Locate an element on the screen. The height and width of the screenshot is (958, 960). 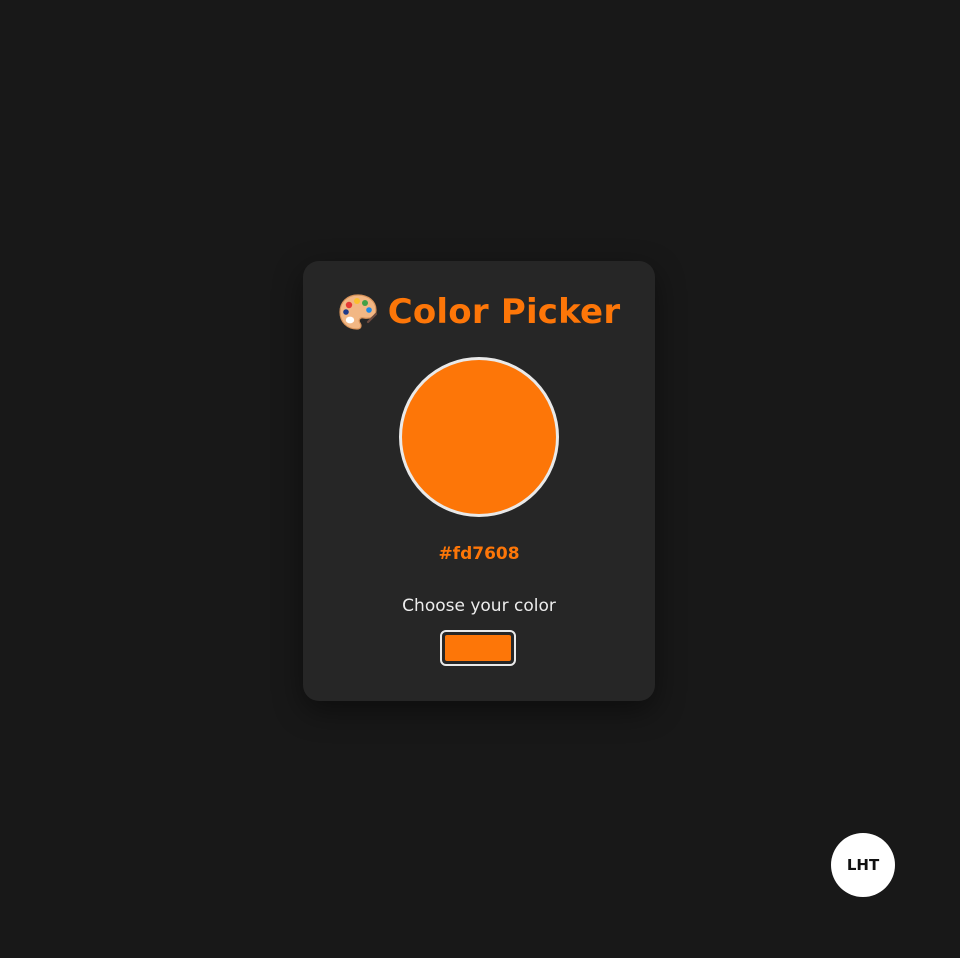
avatar-initials: LHT is located at coordinates (863, 865).